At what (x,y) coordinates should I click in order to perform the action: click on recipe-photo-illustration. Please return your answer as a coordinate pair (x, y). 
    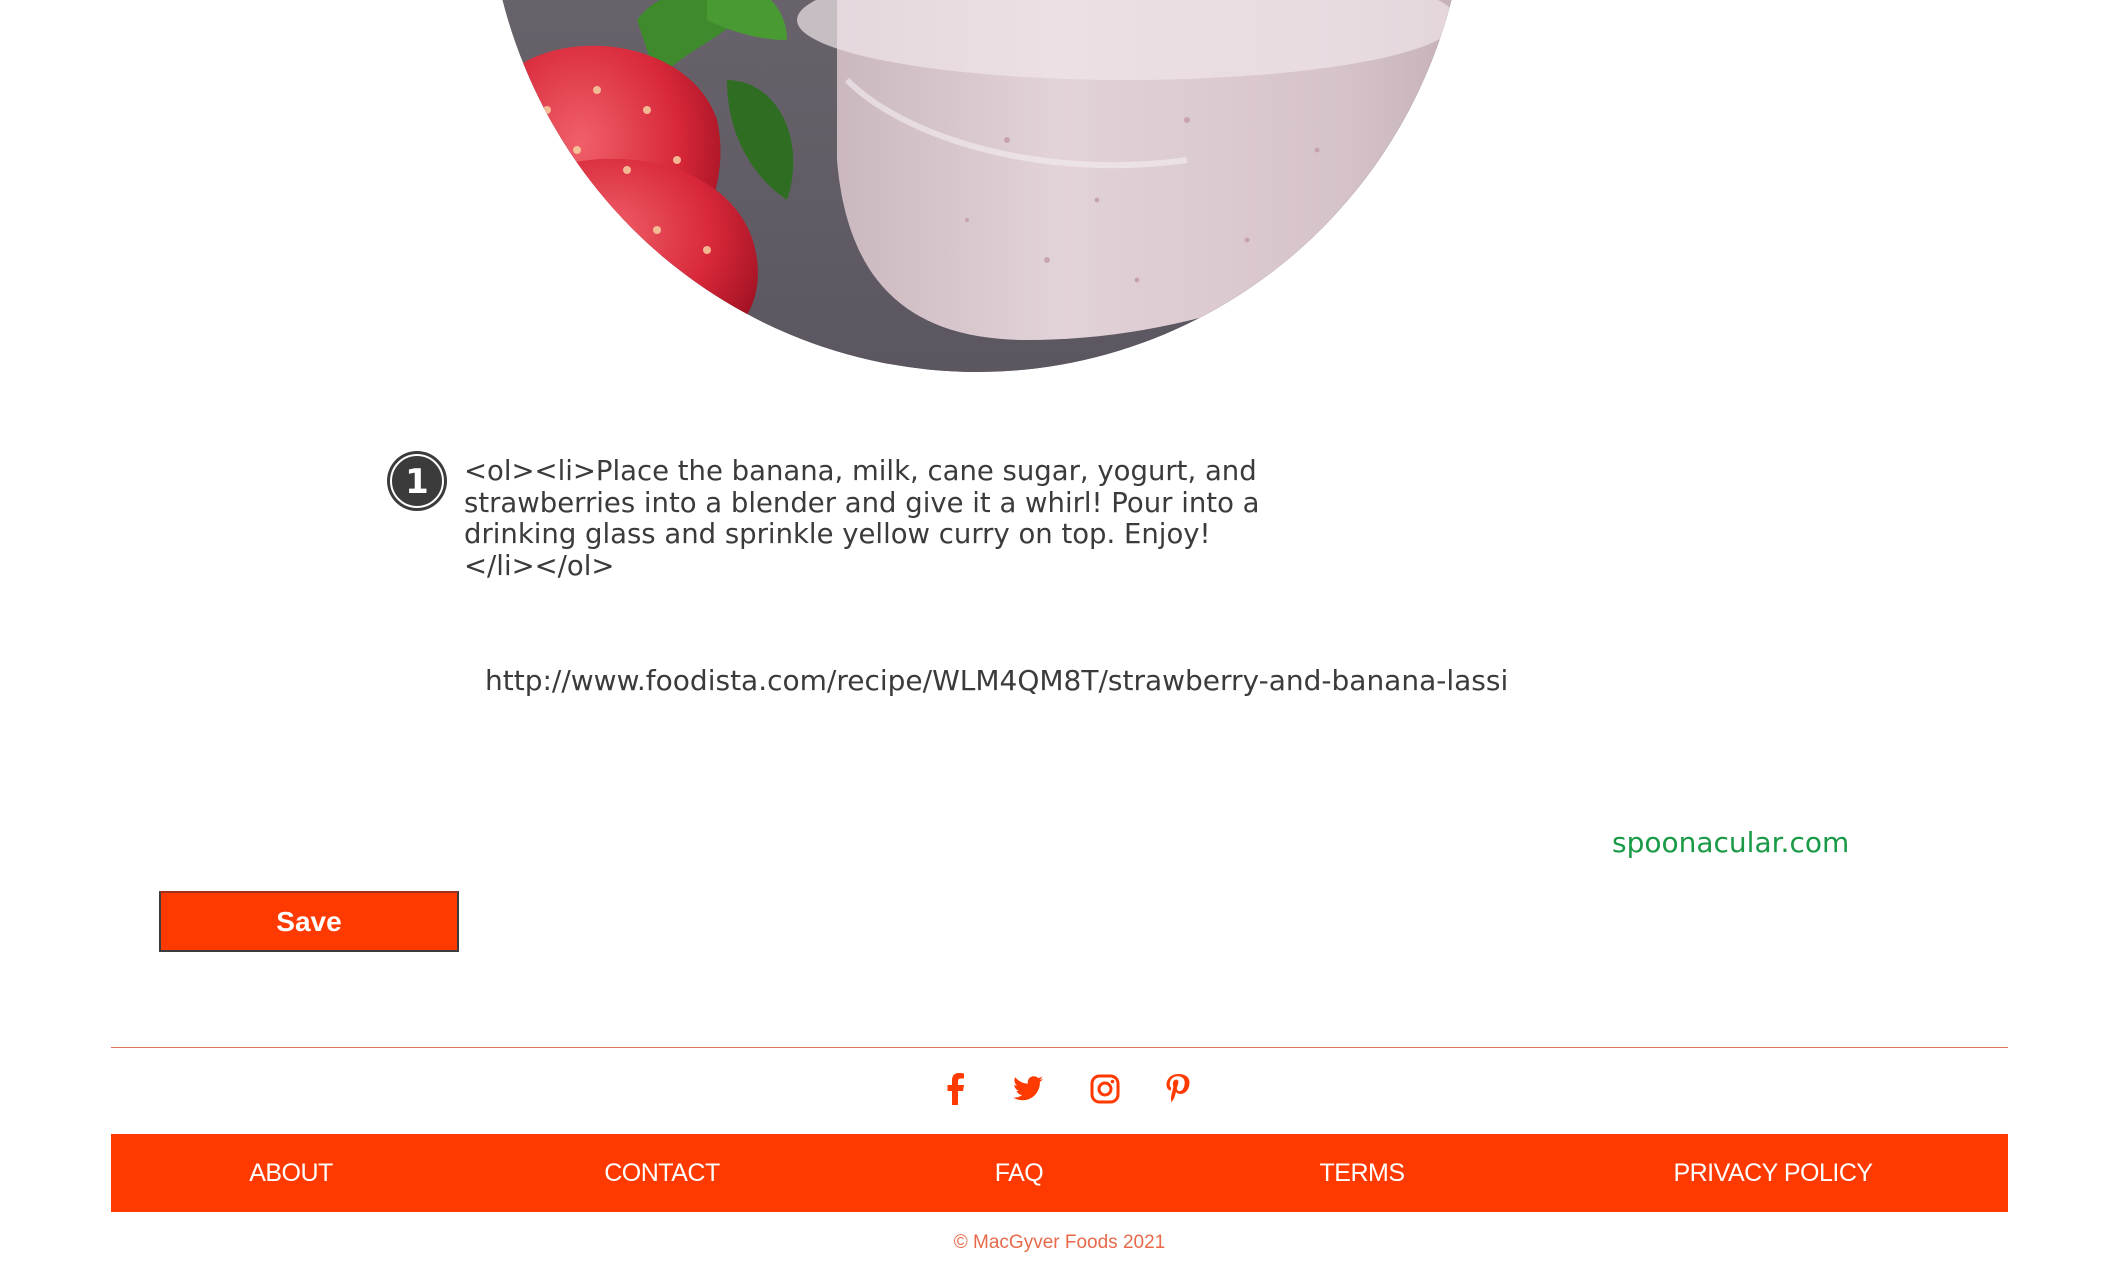
    Looking at the image, I should click on (977, 186).